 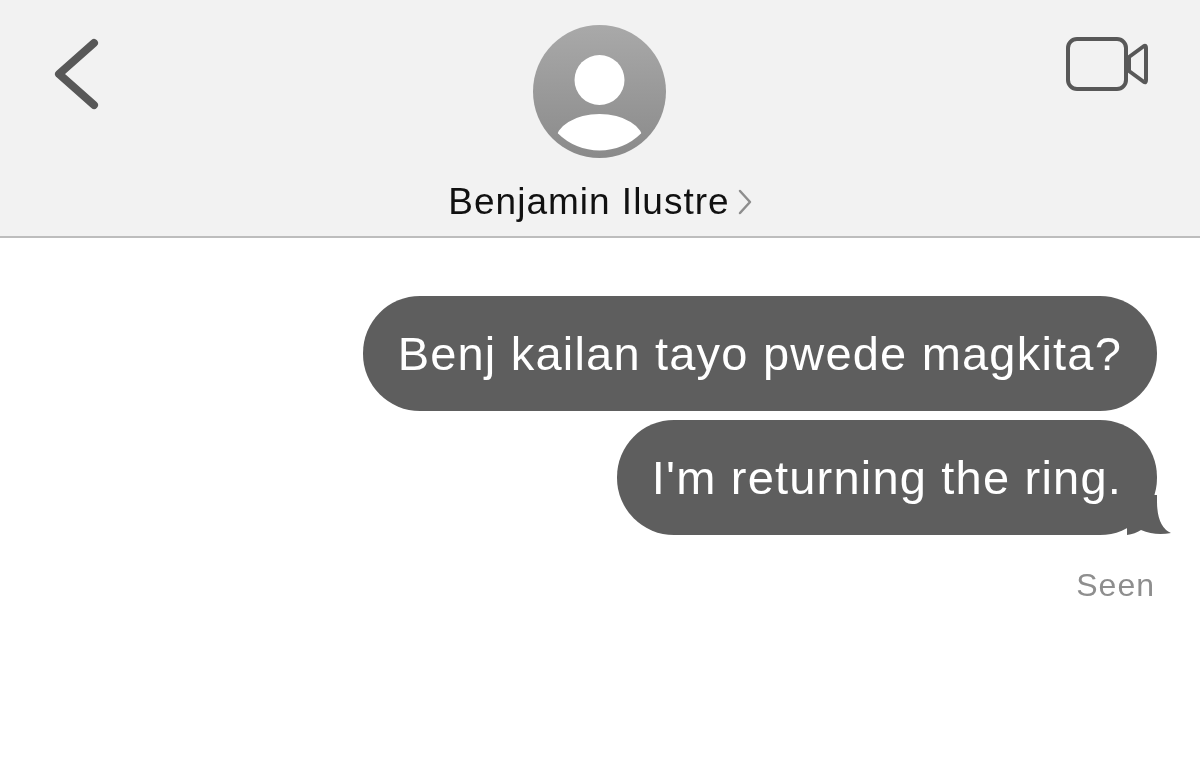 What do you see at coordinates (600, 202) in the screenshot?
I see `contact-name-button: Benjamin Ilustre` at bounding box center [600, 202].